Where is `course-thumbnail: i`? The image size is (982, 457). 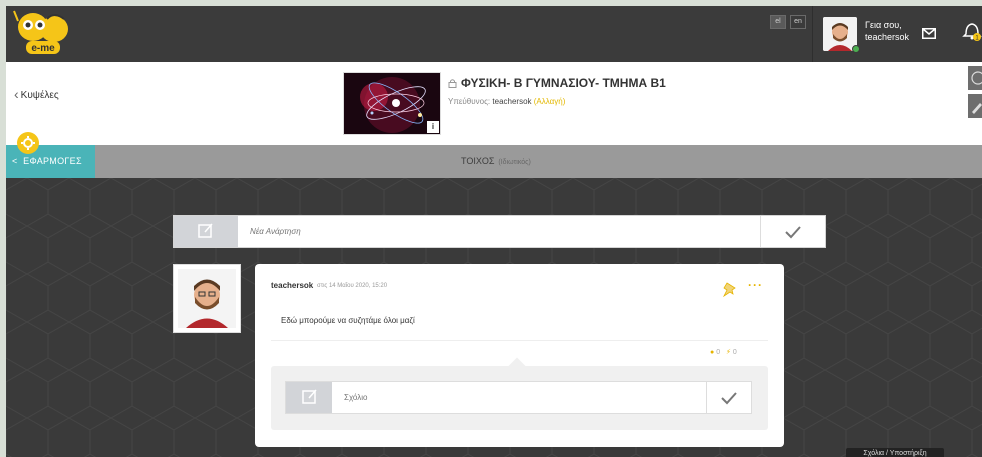 course-thumbnail: i is located at coordinates (392, 103).